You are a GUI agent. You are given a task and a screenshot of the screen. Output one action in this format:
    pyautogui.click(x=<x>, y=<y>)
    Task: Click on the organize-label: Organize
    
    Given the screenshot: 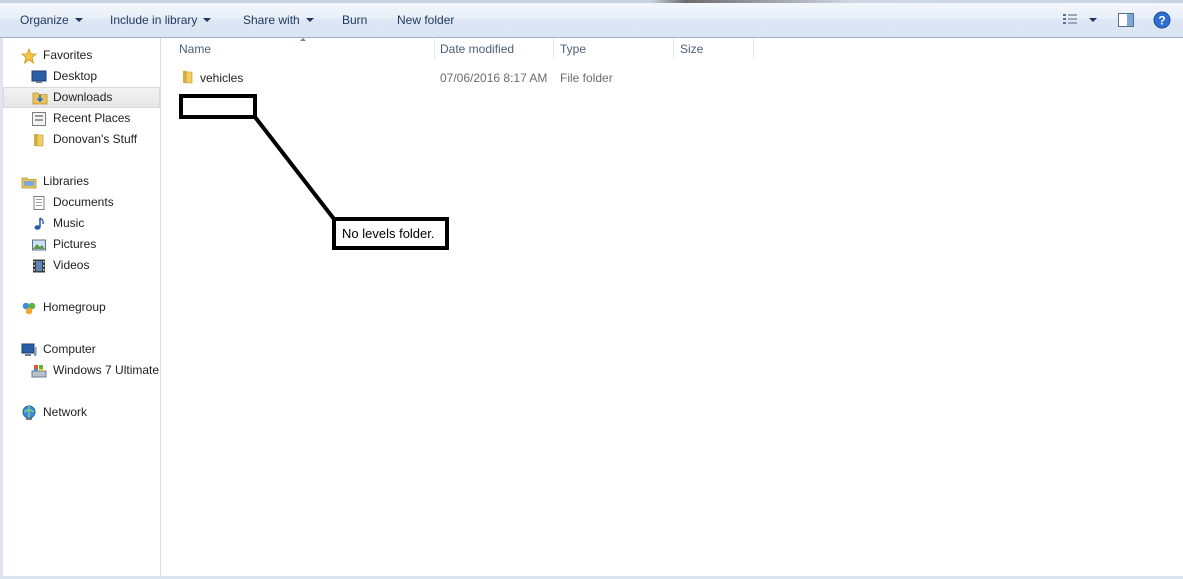 What is the action you would take?
    pyautogui.click(x=44, y=20)
    